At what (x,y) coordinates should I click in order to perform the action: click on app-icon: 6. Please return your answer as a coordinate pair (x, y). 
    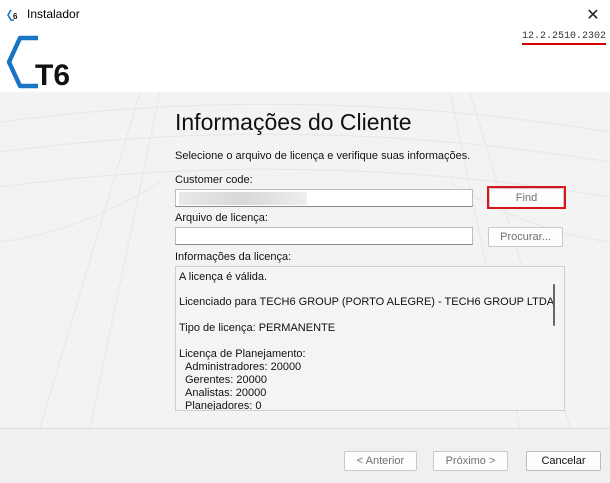
    Looking at the image, I should click on (12, 15).